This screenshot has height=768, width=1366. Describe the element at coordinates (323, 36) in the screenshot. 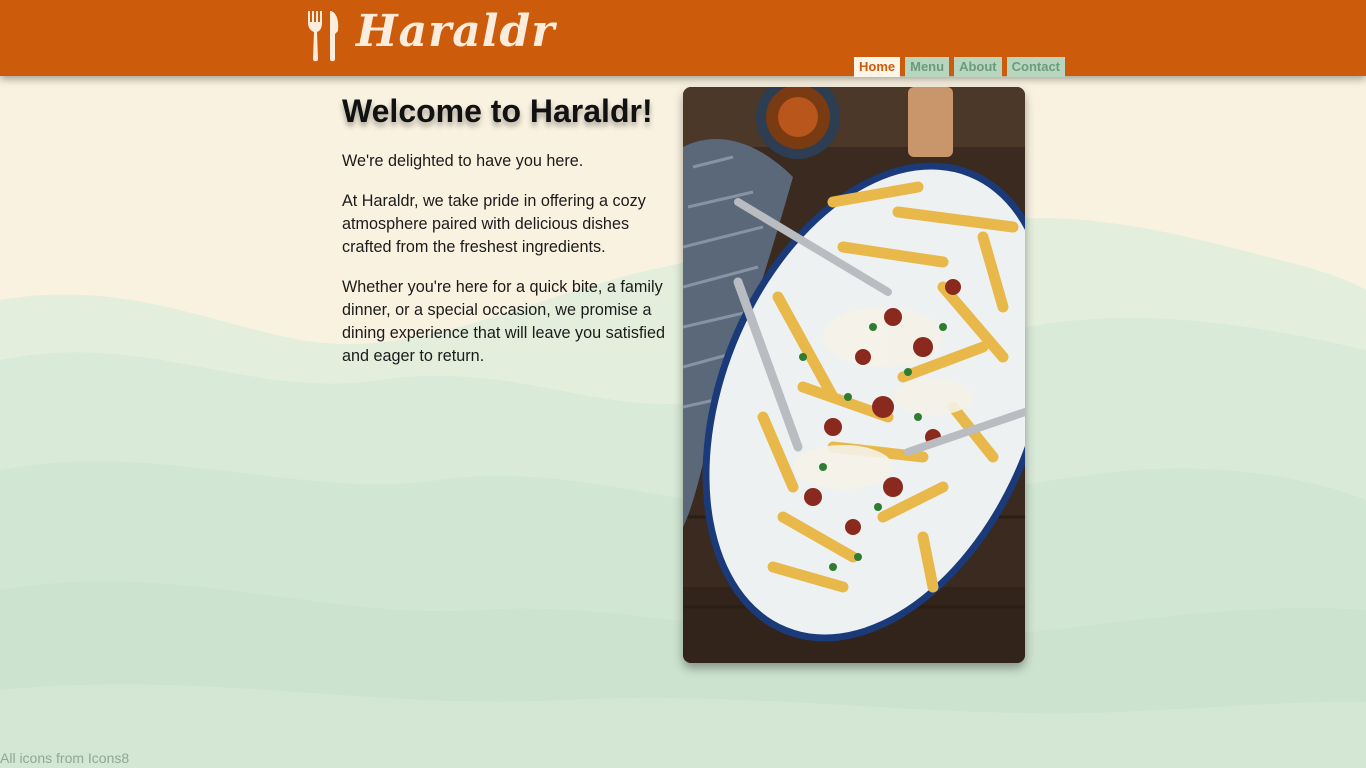

I see `fork-knife-icon` at that location.